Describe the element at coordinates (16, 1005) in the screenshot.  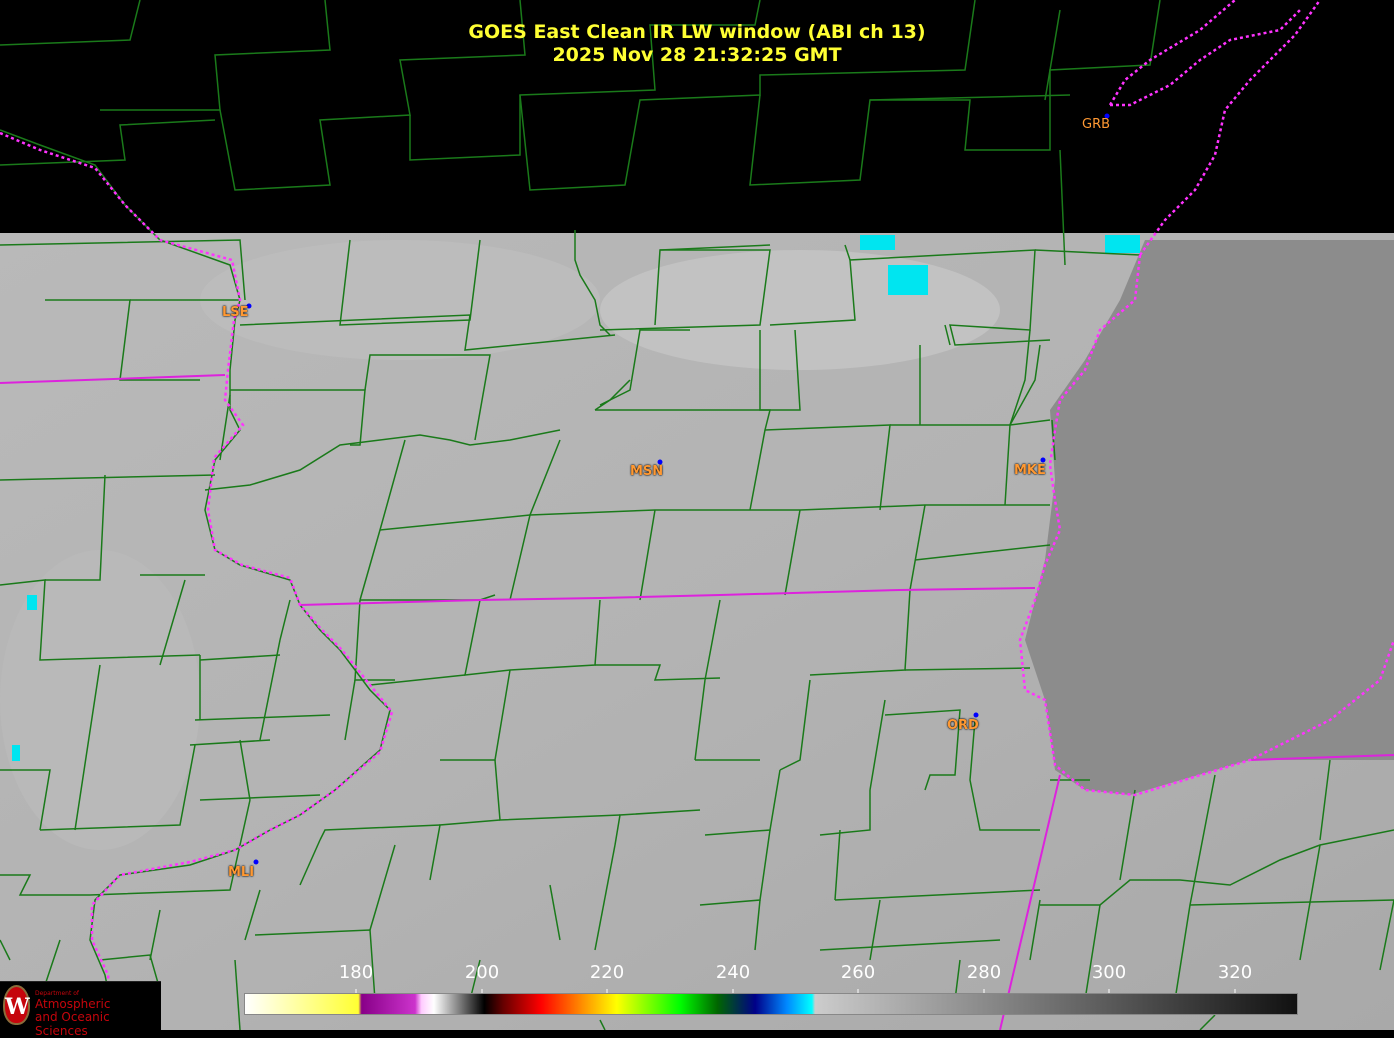
I see `uw-shield-icon: W` at that location.